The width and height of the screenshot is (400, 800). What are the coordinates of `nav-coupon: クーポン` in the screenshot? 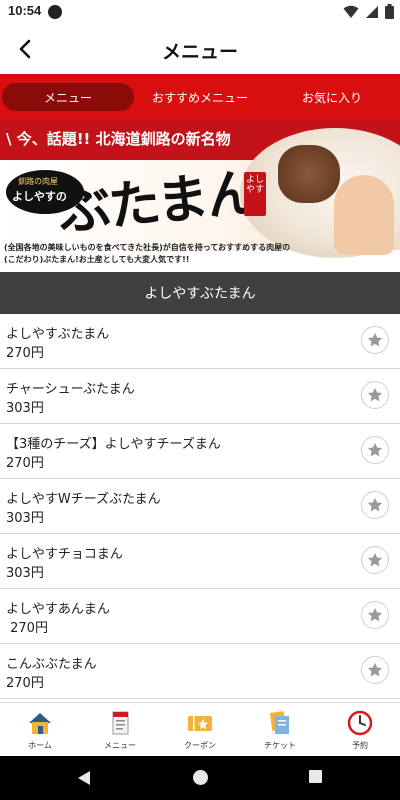 It's located at (200, 729).